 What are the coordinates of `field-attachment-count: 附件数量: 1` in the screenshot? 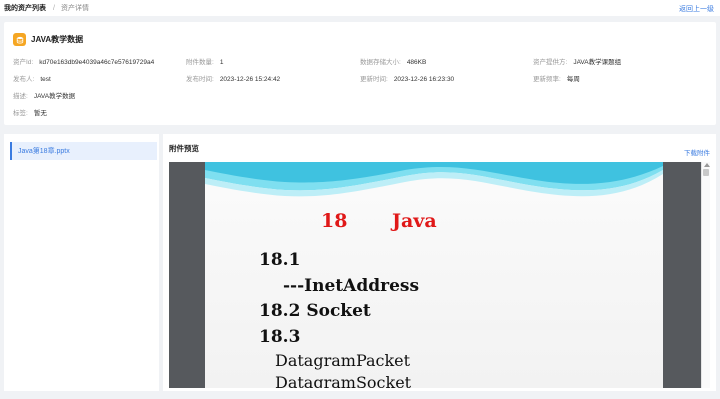 It's located at (204, 61).